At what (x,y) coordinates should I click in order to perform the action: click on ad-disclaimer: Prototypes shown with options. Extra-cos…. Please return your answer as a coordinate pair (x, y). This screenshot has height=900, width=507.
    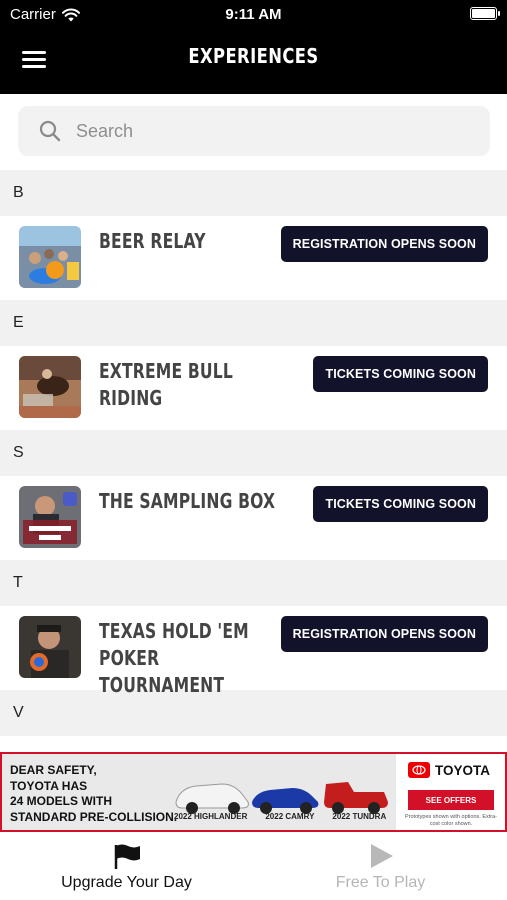
    Looking at the image, I should click on (450, 820).